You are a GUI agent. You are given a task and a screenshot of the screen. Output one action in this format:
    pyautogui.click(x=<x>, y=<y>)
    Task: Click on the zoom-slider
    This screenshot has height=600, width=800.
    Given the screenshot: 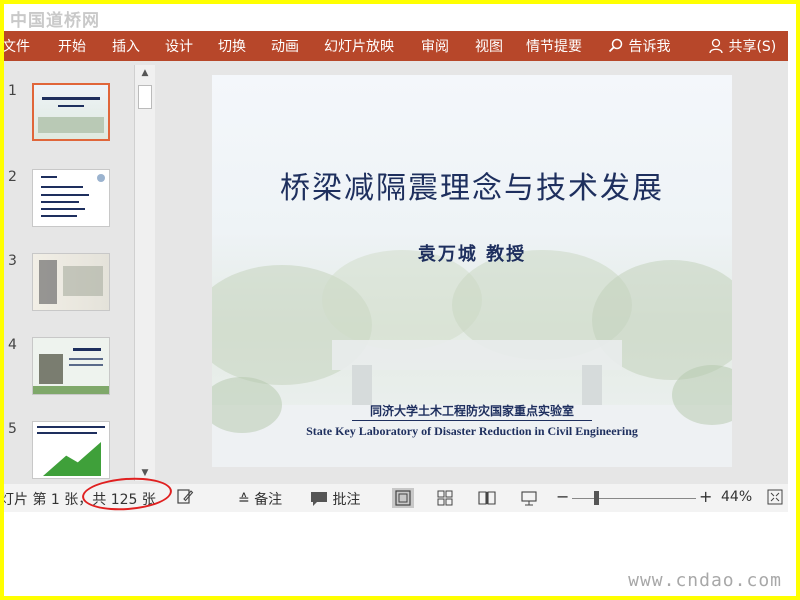 What is the action you would take?
    pyautogui.click(x=634, y=498)
    